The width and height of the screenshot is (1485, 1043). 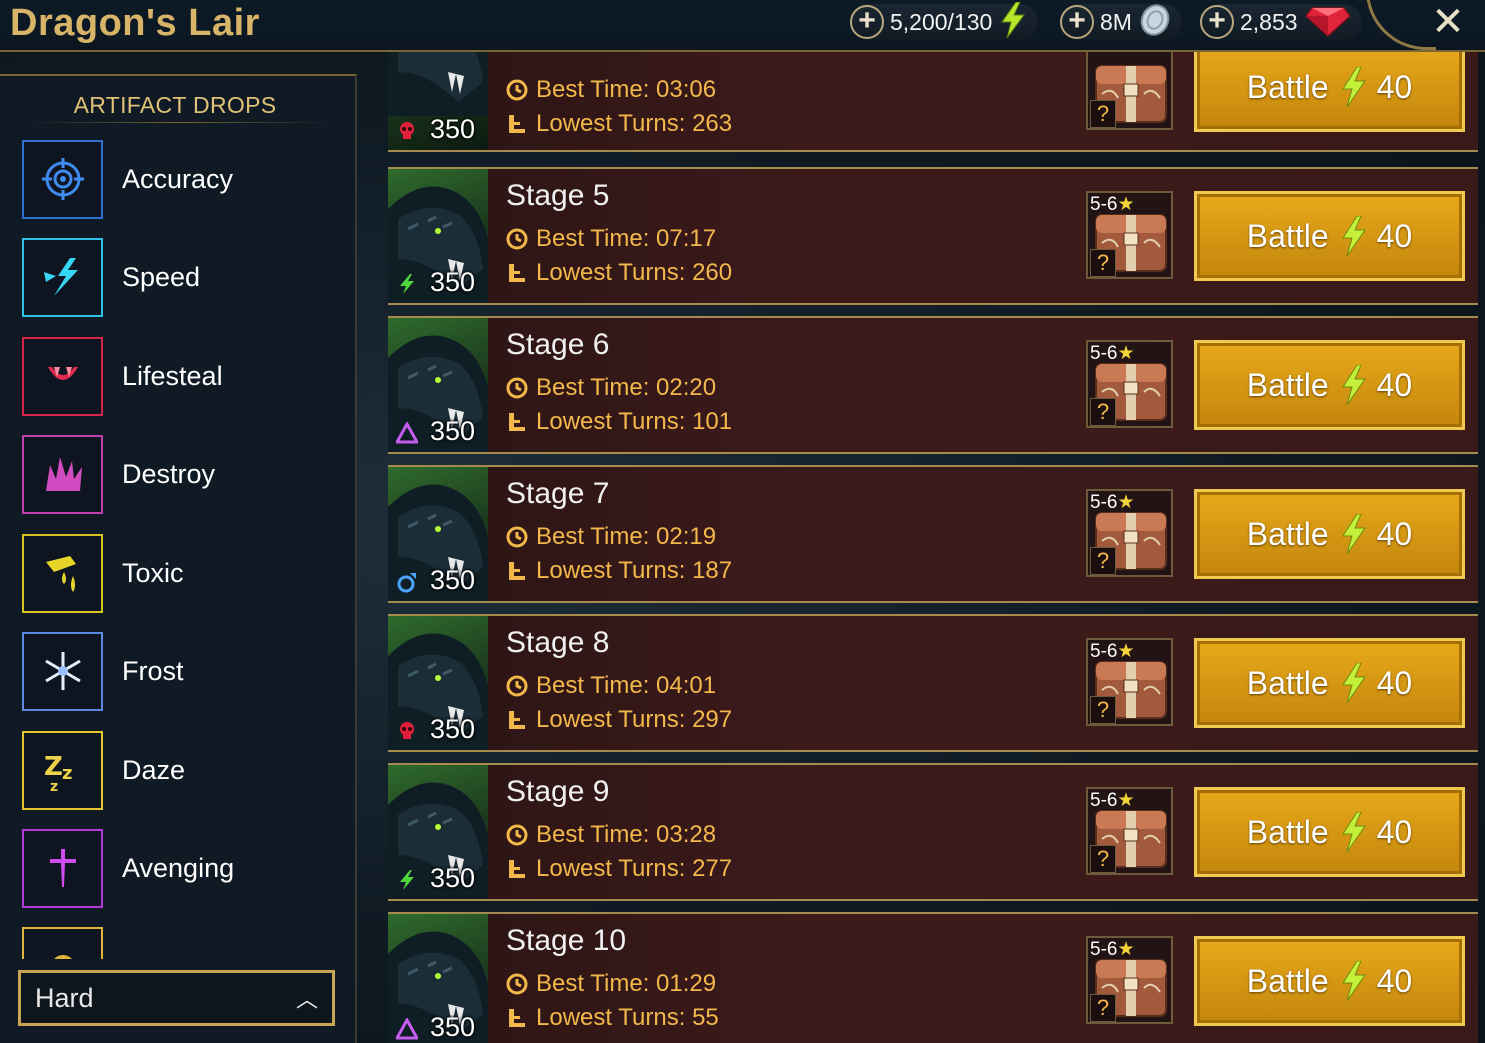 What do you see at coordinates (634, 868) in the screenshot?
I see `lowest-turns-text: Lowest Turns: 277` at bounding box center [634, 868].